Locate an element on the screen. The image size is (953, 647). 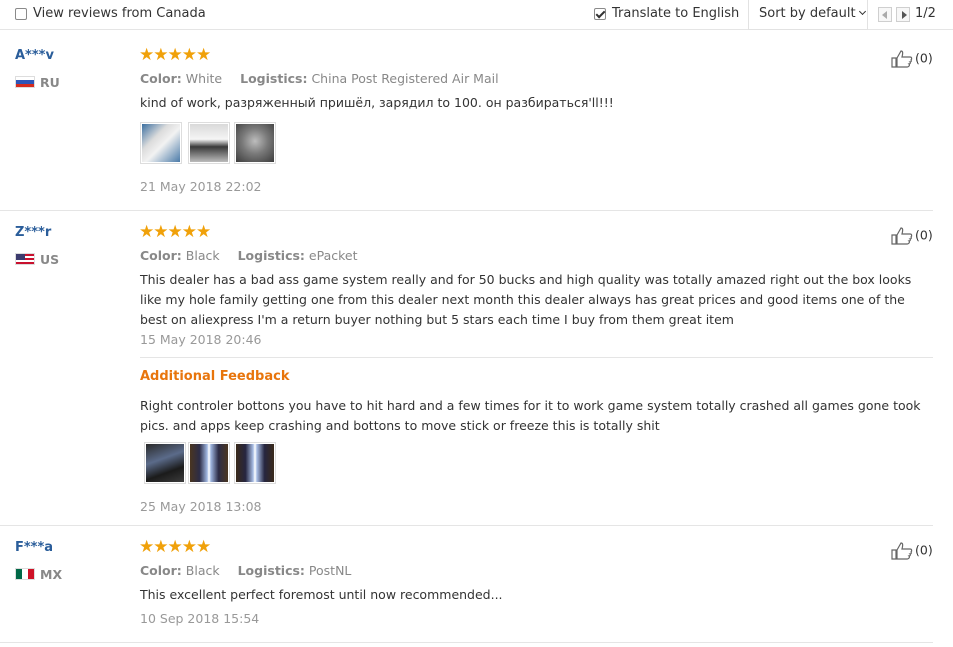
review-date: 21 May 2018 22:02 is located at coordinates (201, 186).